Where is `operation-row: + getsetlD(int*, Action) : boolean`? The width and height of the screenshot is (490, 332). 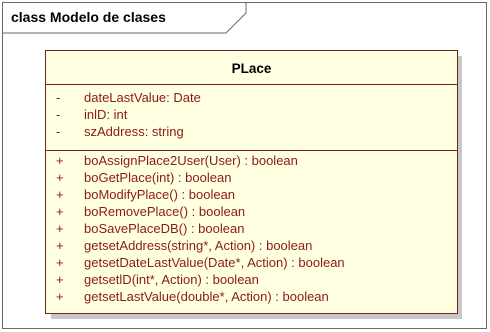 operation-row: + getsetlD(int*, Action) : boolean is located at coordinates (251, 280).